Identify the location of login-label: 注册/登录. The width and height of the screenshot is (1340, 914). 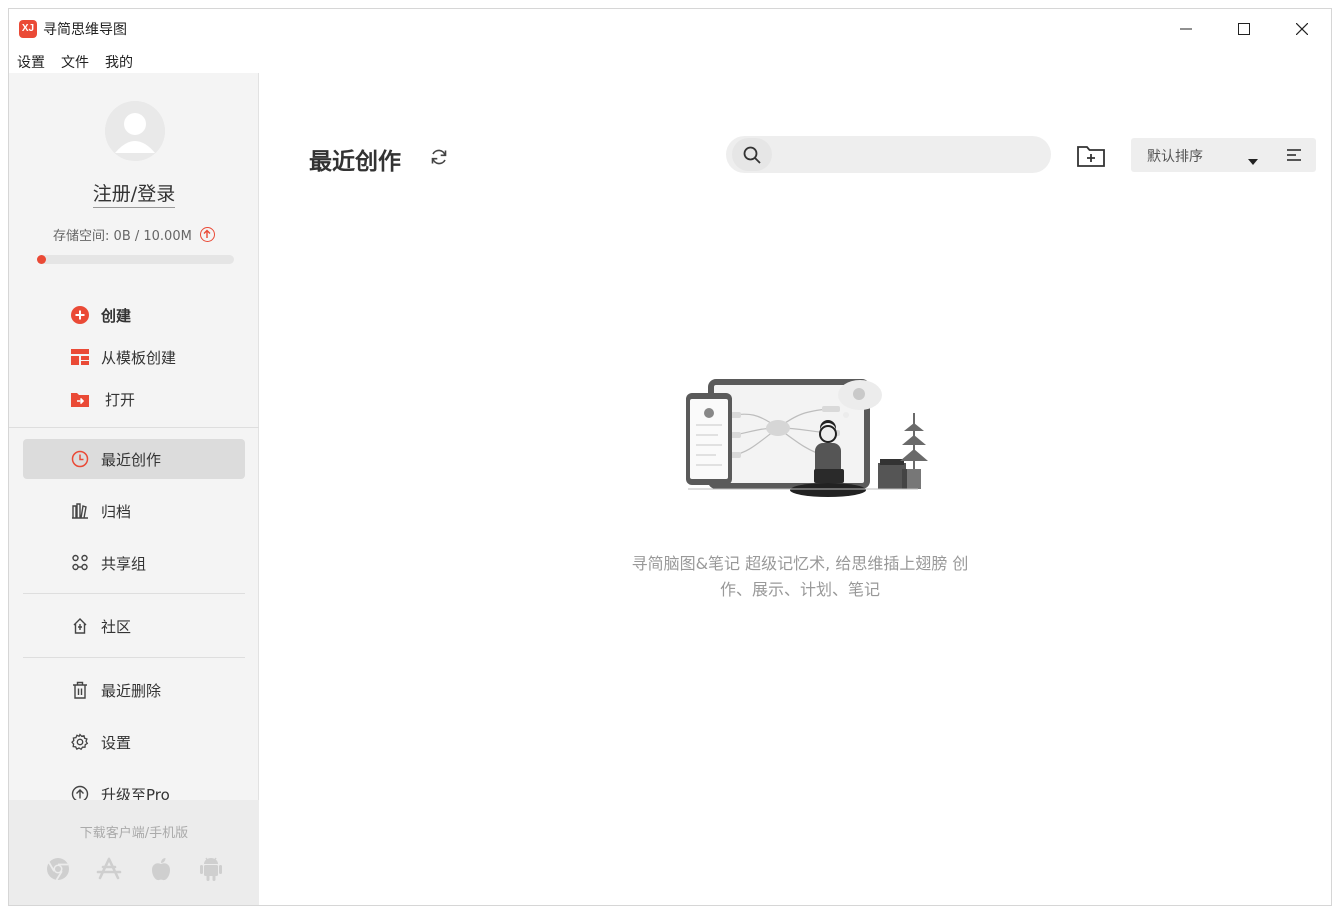
(134, 195).